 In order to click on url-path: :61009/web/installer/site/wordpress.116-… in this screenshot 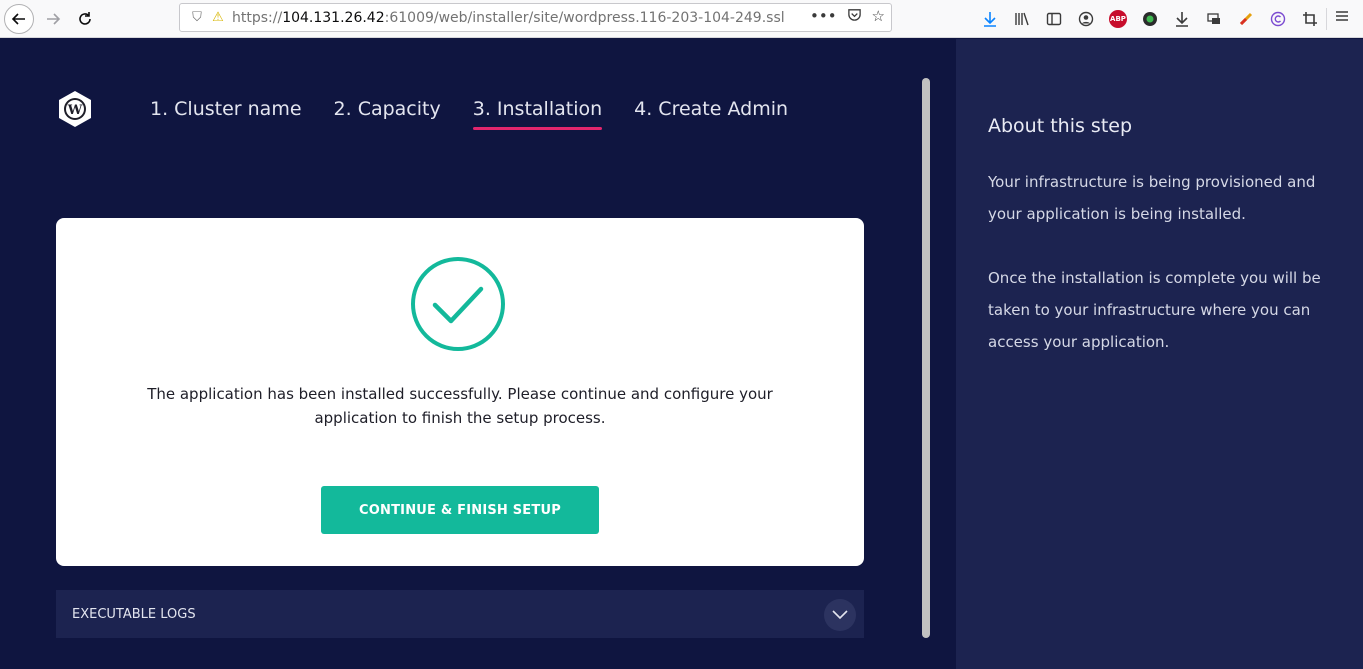, I will do `click(584, 17)`.